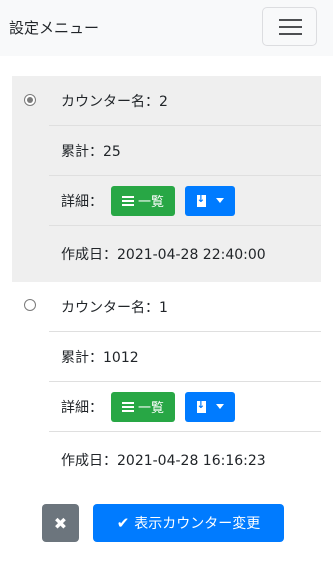  Describe the element at coordinates (54, 28) in the screenshot. I see `page-title: 設定メニュー` at that location.